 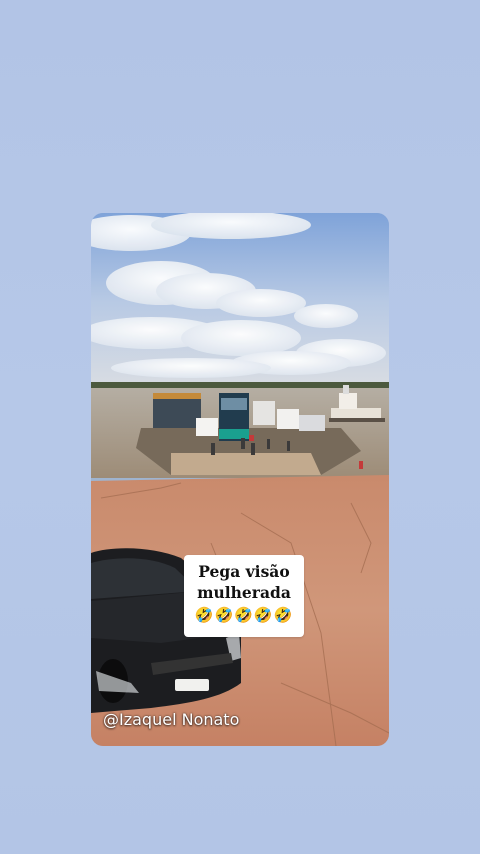 What do you see at coordinates (171, 719) in the screenshot?
I see `creator-watermark: @Izaquel Nonato` at bounding box center [171, 719].